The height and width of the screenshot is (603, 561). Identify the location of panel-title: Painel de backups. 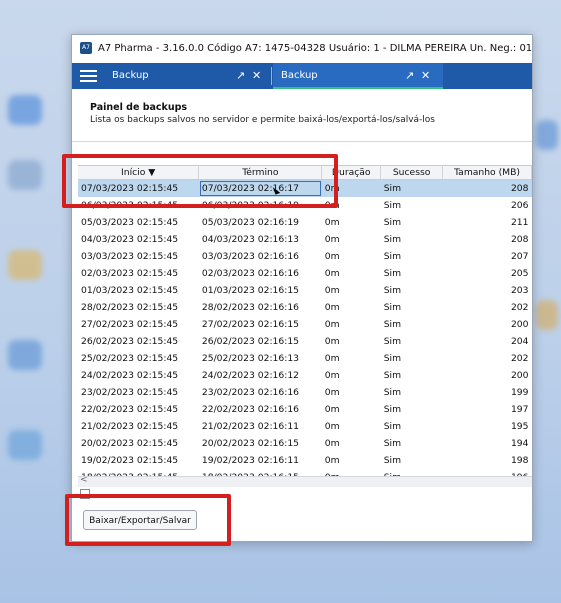
(139, 107).